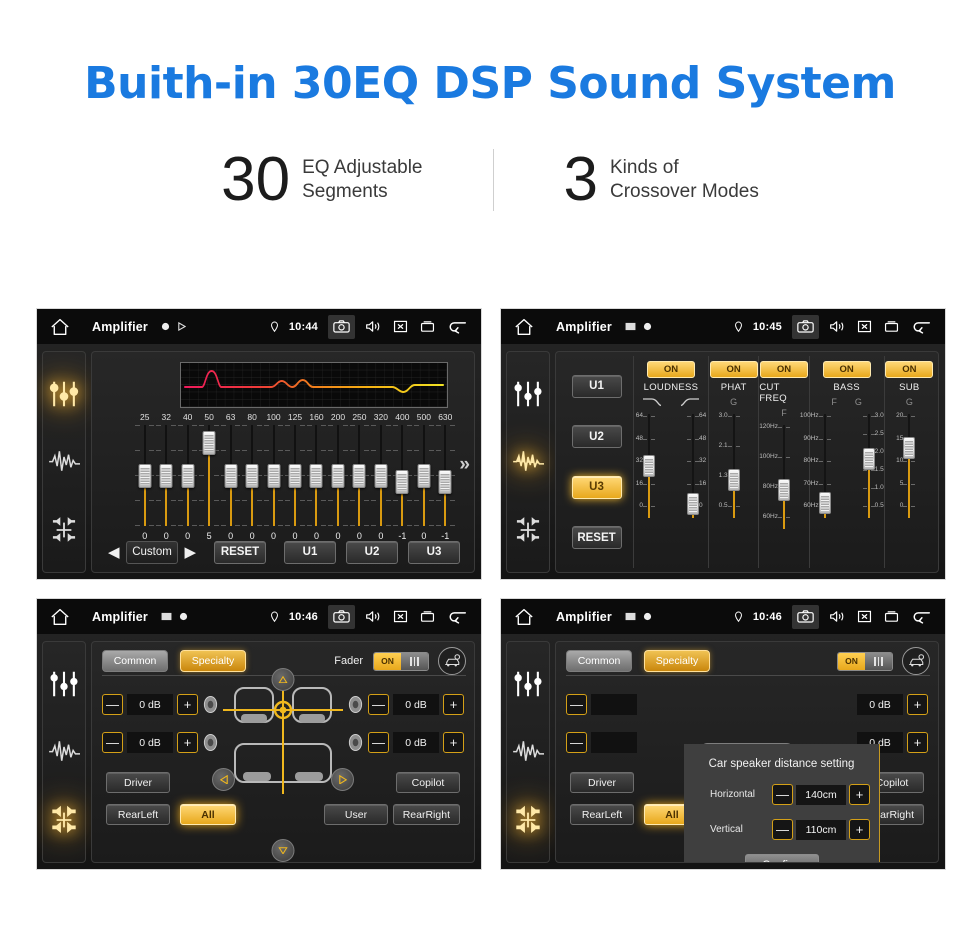 The image size is (980, 930). What do you see at coordinates (909, 466) in the screenshot?
I see `crossover-slider: 20 15 10 5 0` at bounding box center [909, 466].